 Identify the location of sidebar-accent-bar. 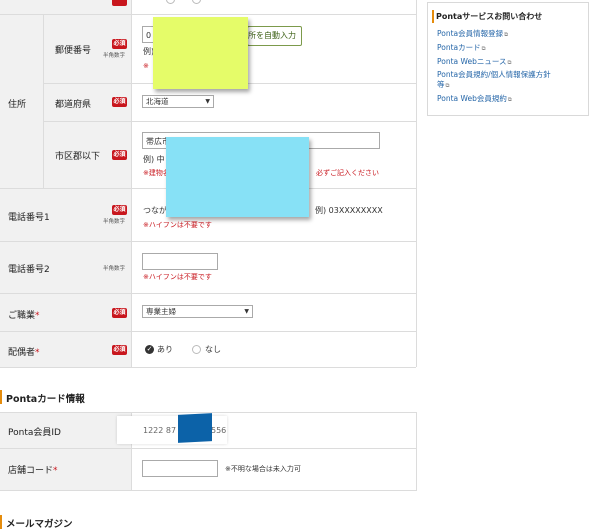
(433, 16).